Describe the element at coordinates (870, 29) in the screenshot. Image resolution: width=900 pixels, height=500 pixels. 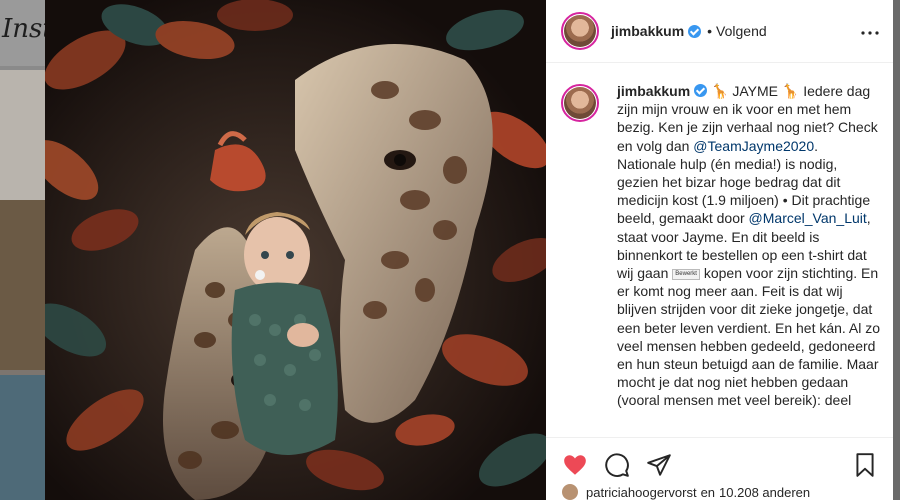
I see `more-options-button` at that location.